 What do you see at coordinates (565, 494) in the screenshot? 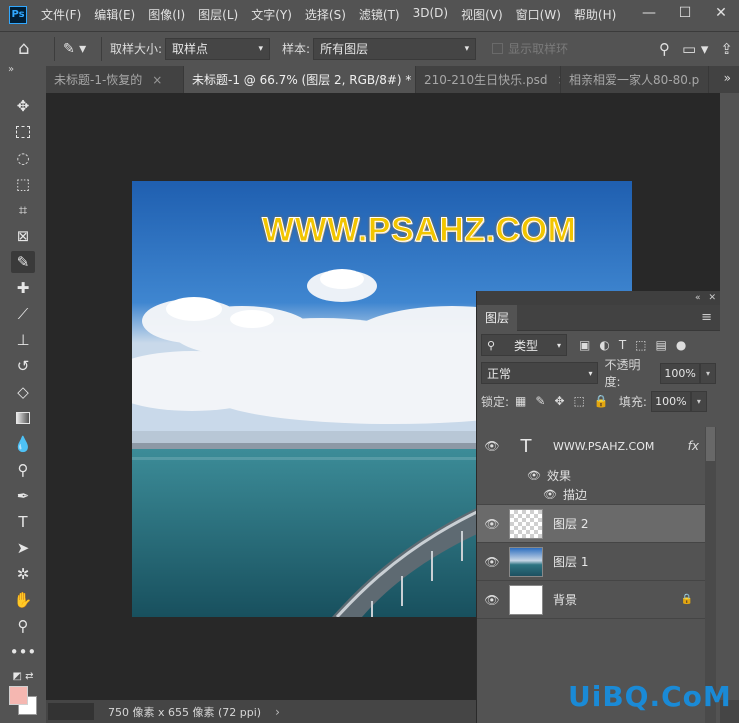
I see `stroke-effect-row: 👁 描边` at bounding box center [565, 494].